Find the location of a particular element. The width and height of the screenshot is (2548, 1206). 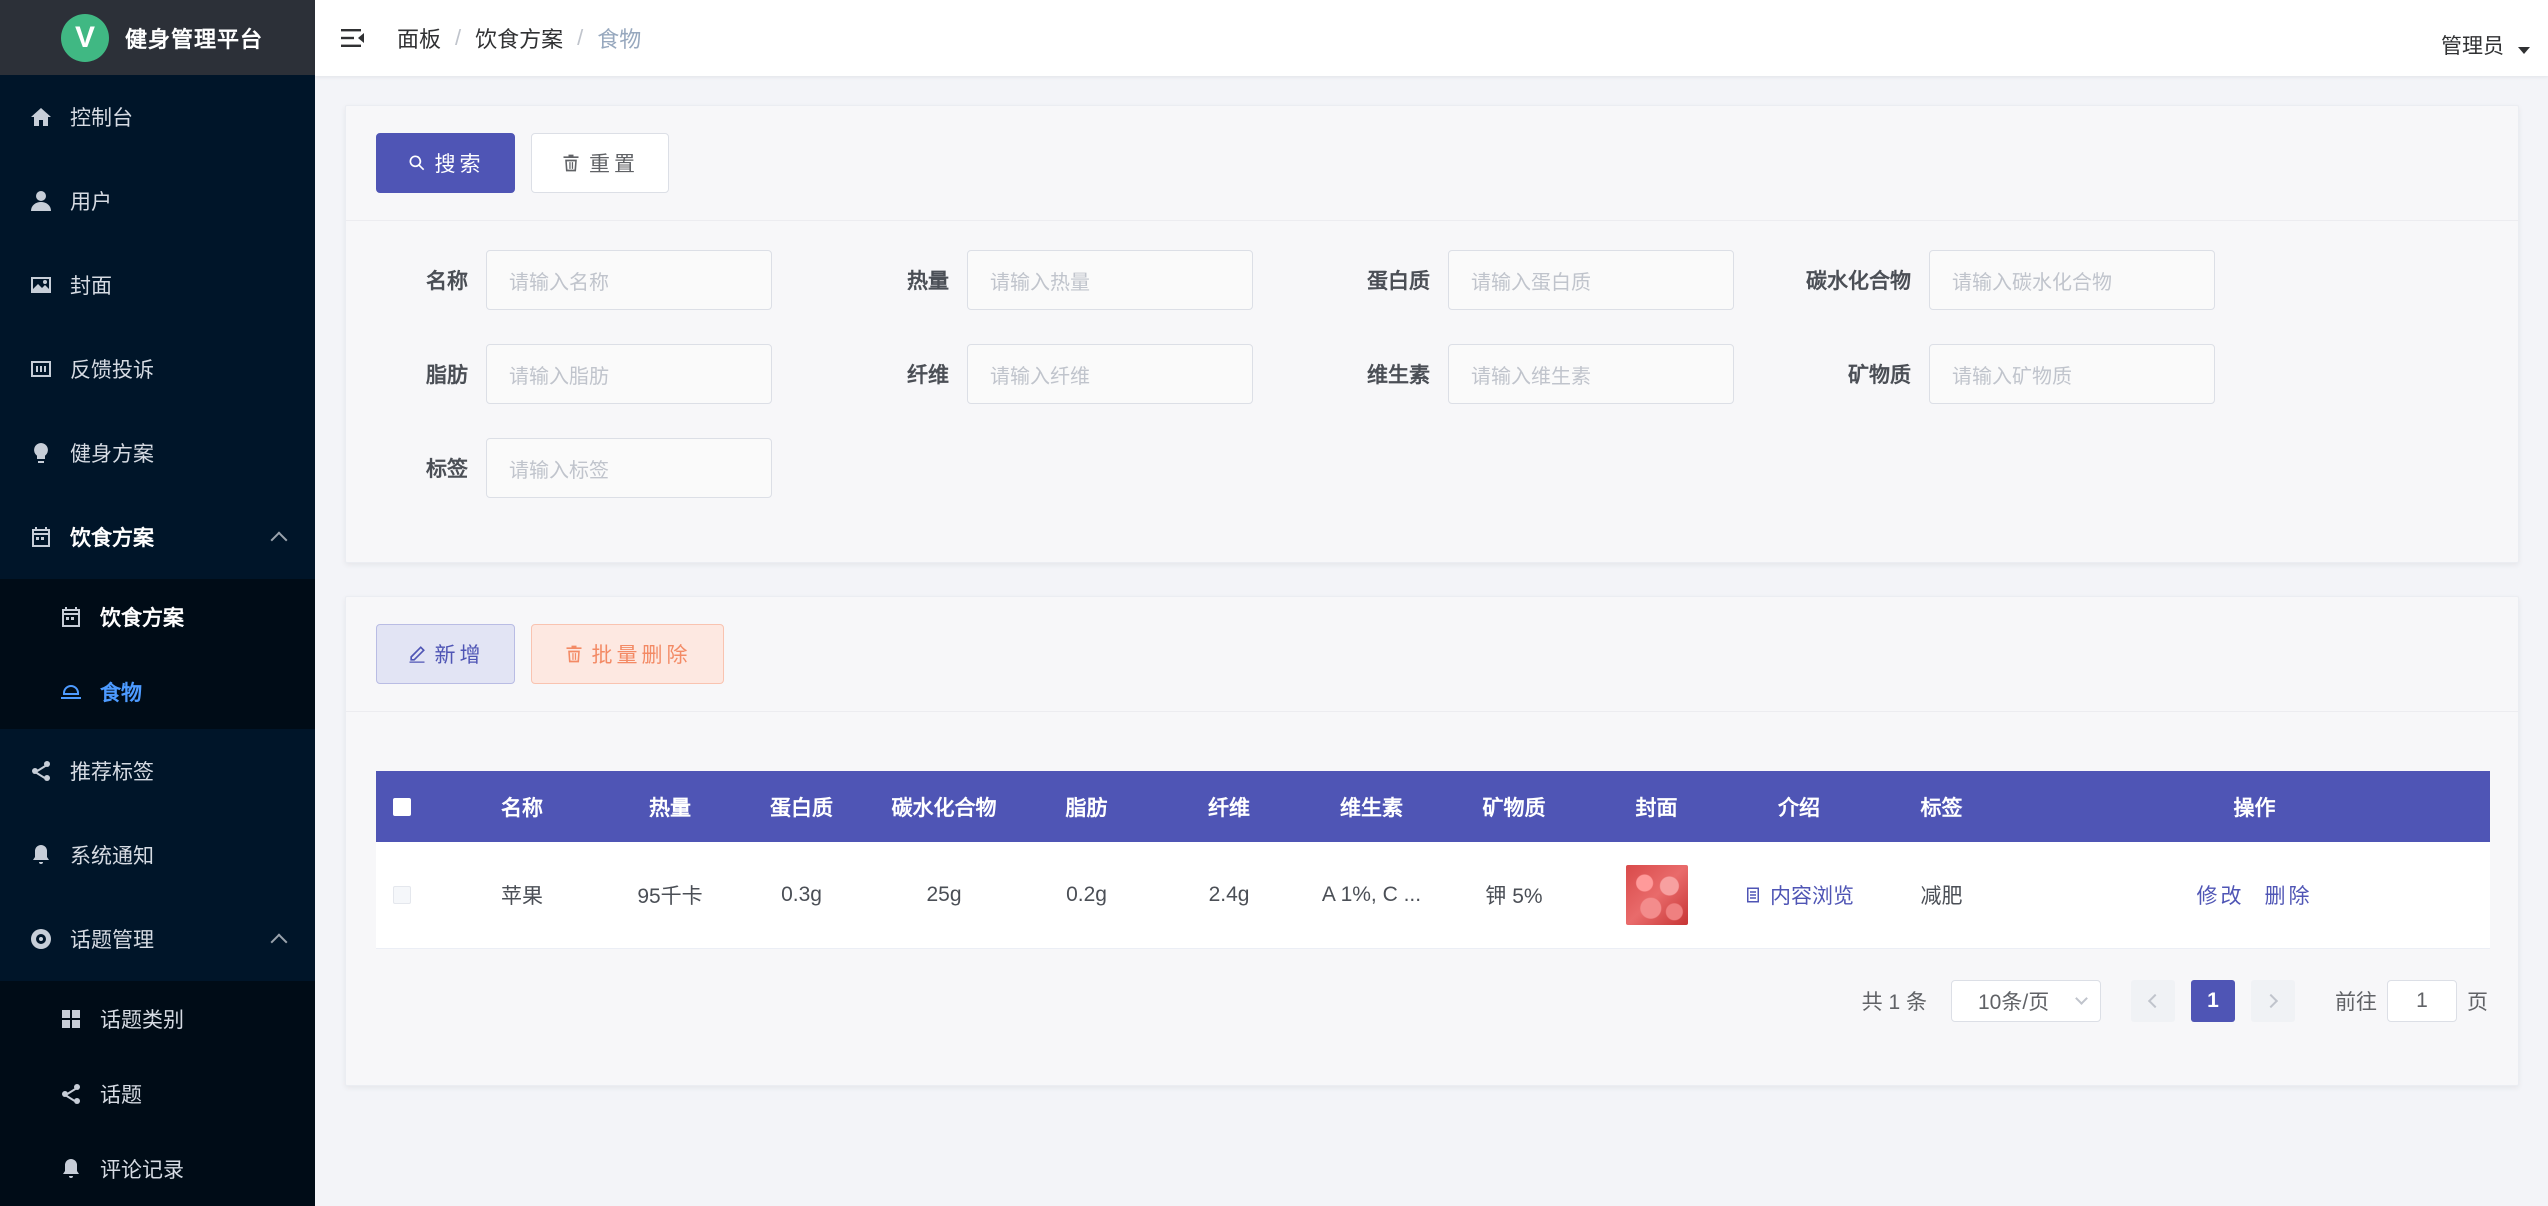

prev-page-button is located at coordinates (2153, 1001).